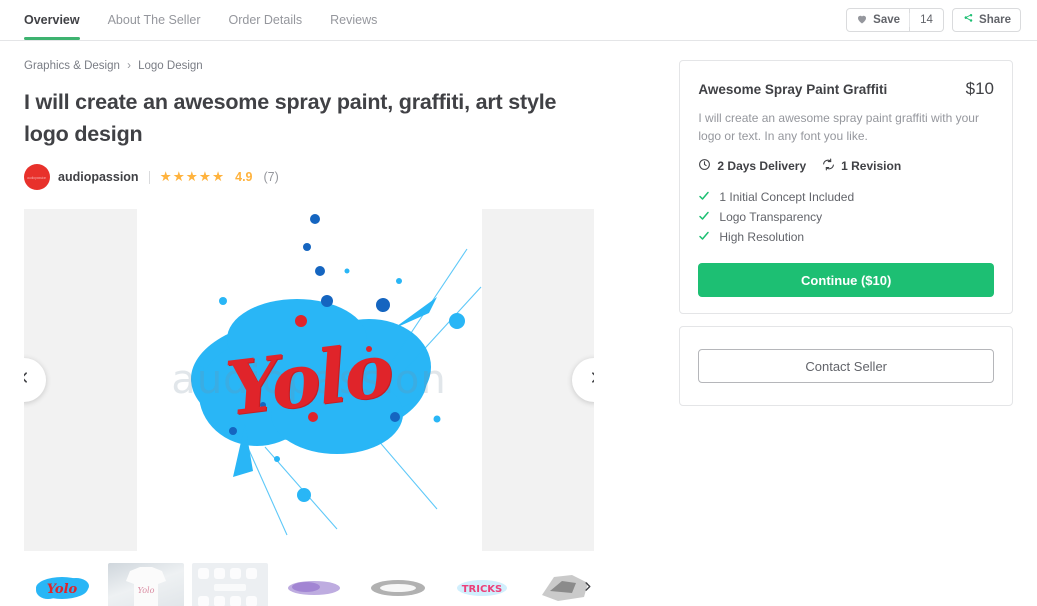 The width and height of the screenshot is (1037, 606). I want to click on tab-reviews: Reviews, so click(353, 20).